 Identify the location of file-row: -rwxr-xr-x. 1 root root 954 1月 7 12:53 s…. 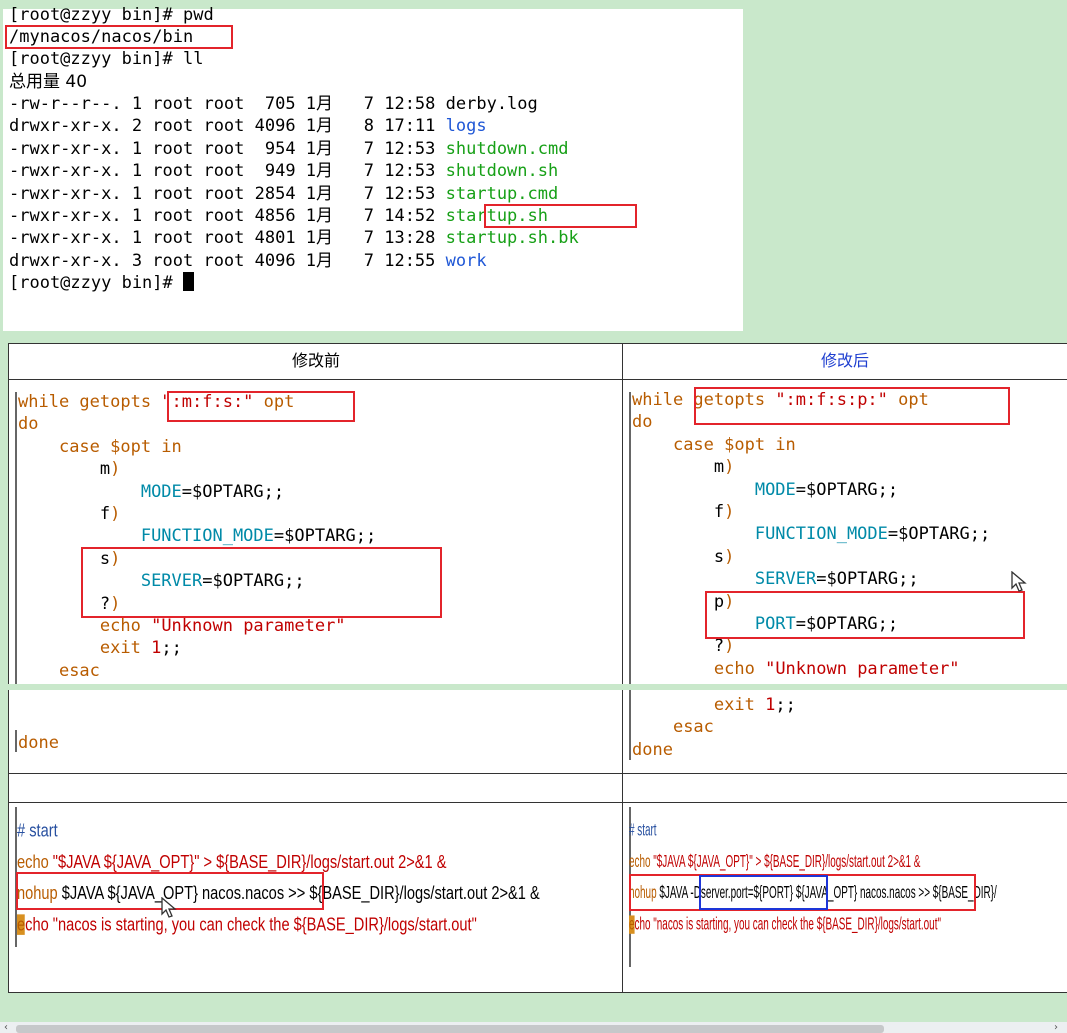
(288, 149).